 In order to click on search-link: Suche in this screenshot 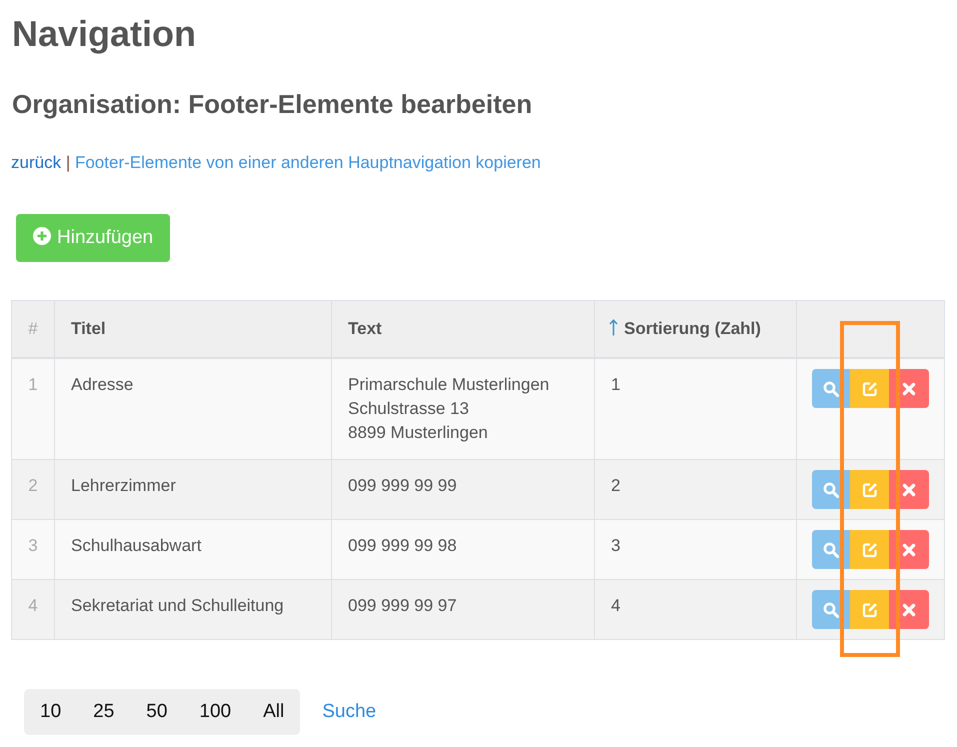, I will do `click(349, 712)`.